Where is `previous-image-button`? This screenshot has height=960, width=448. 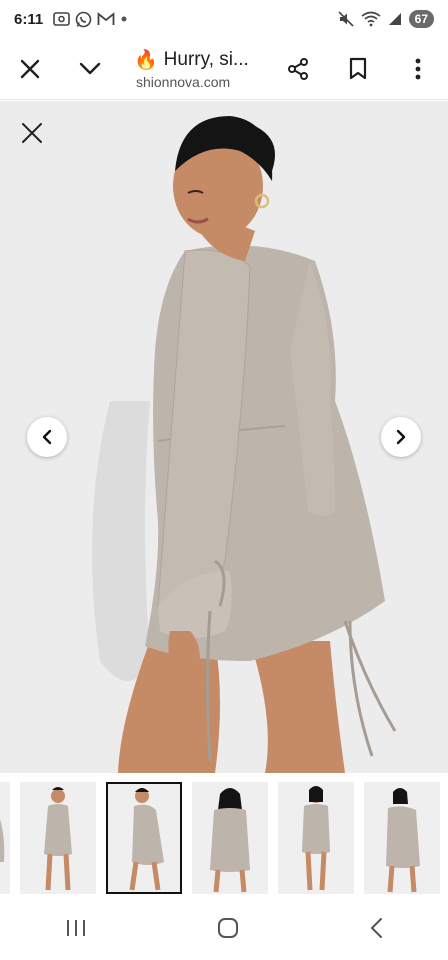
previous-image-button is located at coordinates (47, 437).